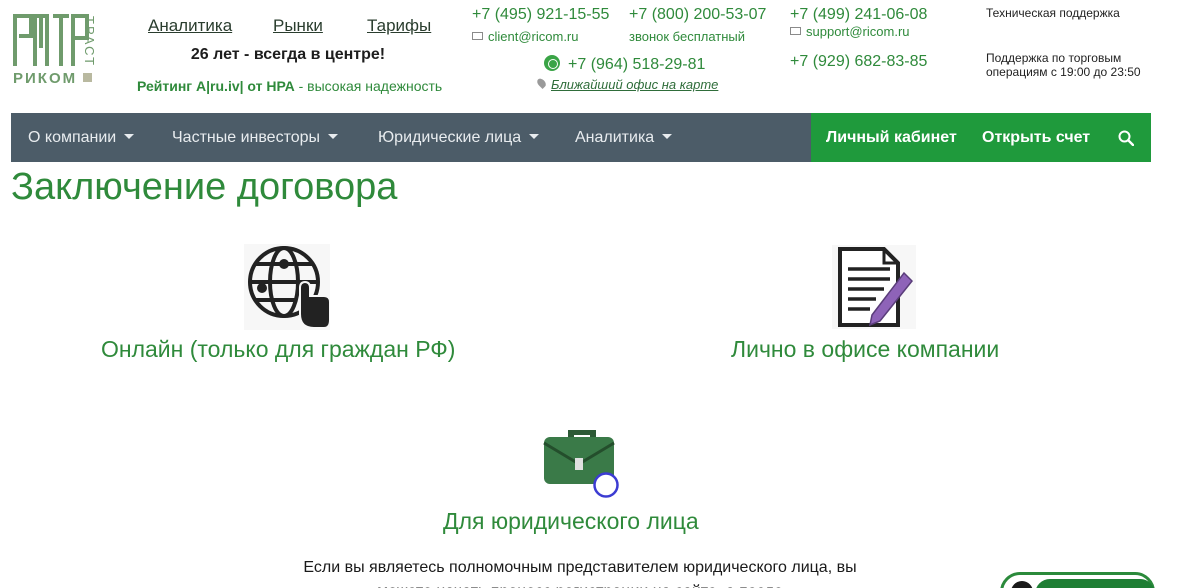 This screenshot has height=588, width=1198. Describe the element at coordinates (72, 137) in the screenshot. I see `nav-about-label: О компании` at that location.